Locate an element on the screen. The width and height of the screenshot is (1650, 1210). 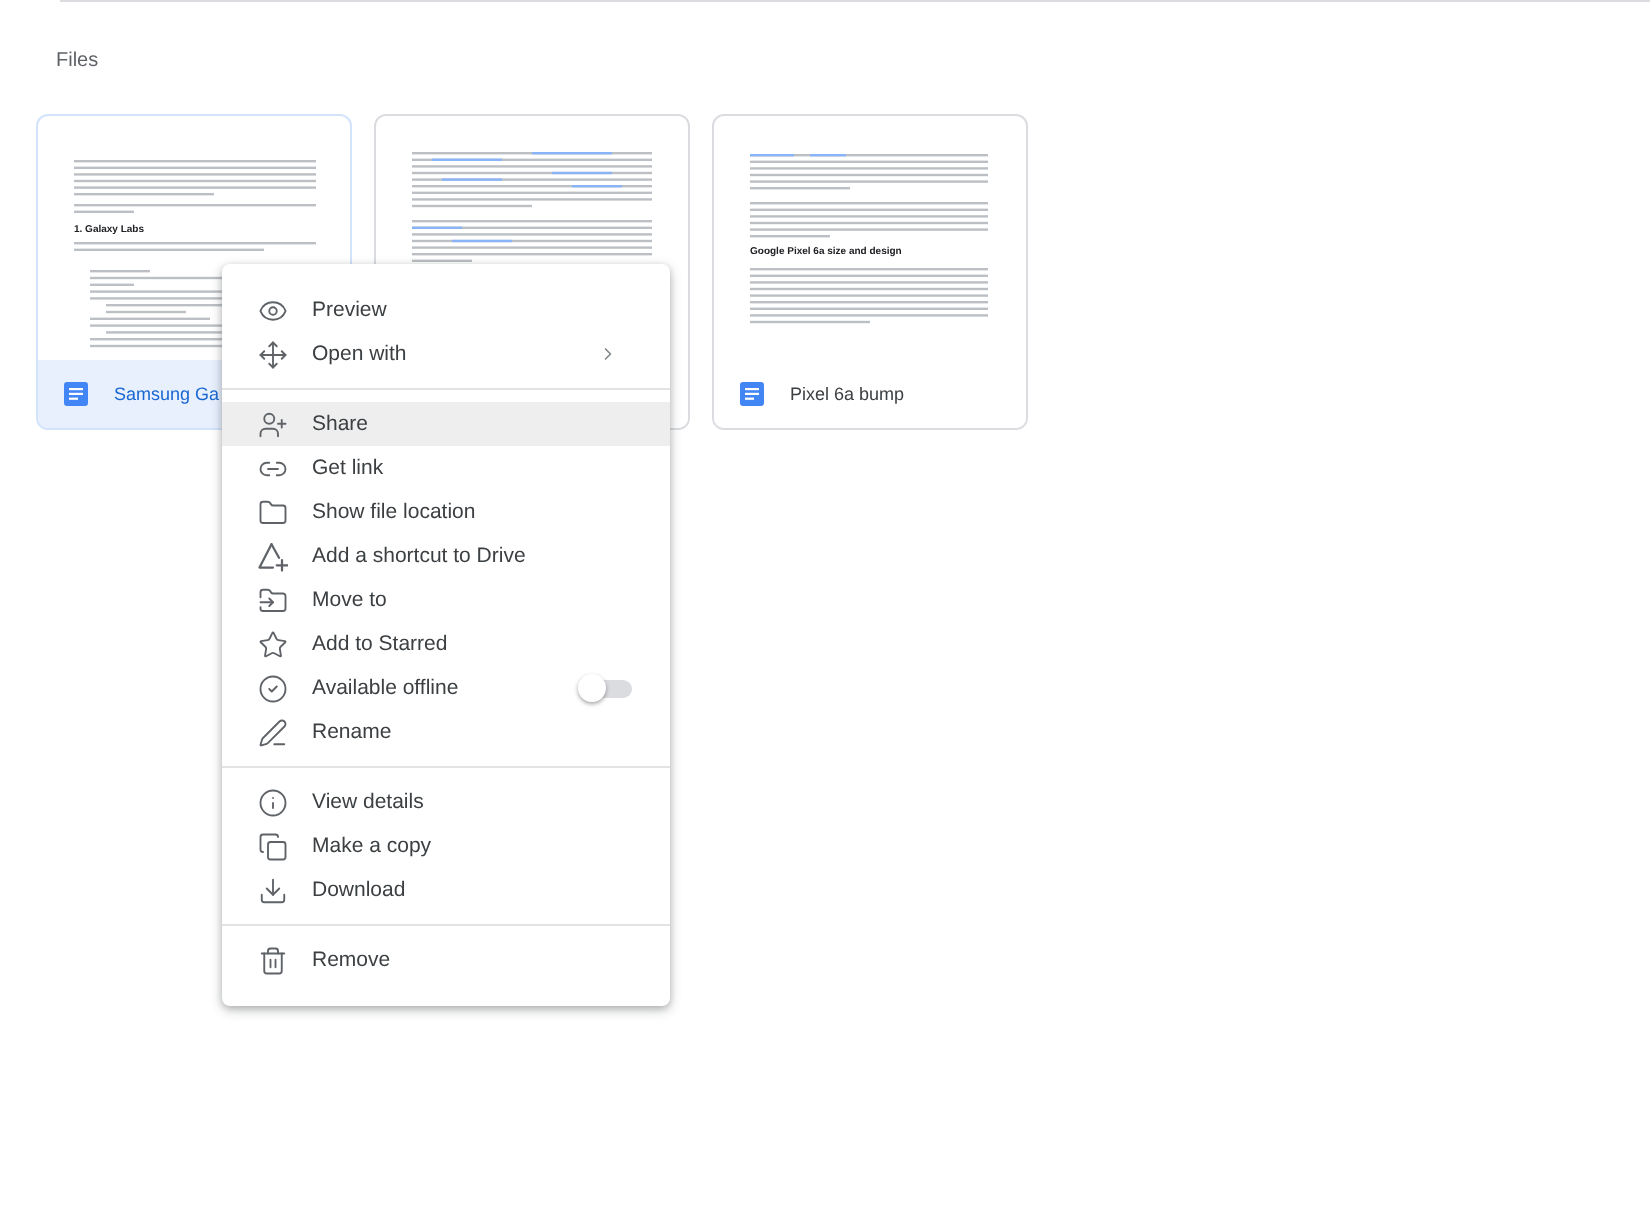
file-name: Pixel 6a bump is located at coordinates (847, 394).